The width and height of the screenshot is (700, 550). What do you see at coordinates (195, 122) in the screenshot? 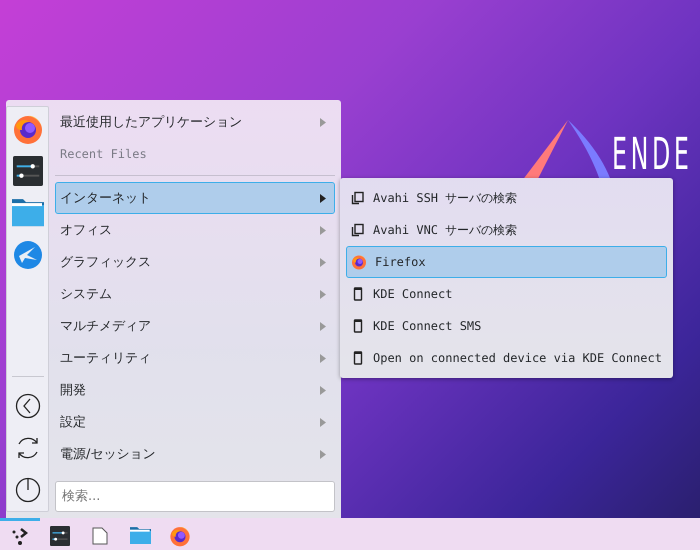
I see `menu-item: 最近使用したアプリケーション` at bounding box center [195, 122].